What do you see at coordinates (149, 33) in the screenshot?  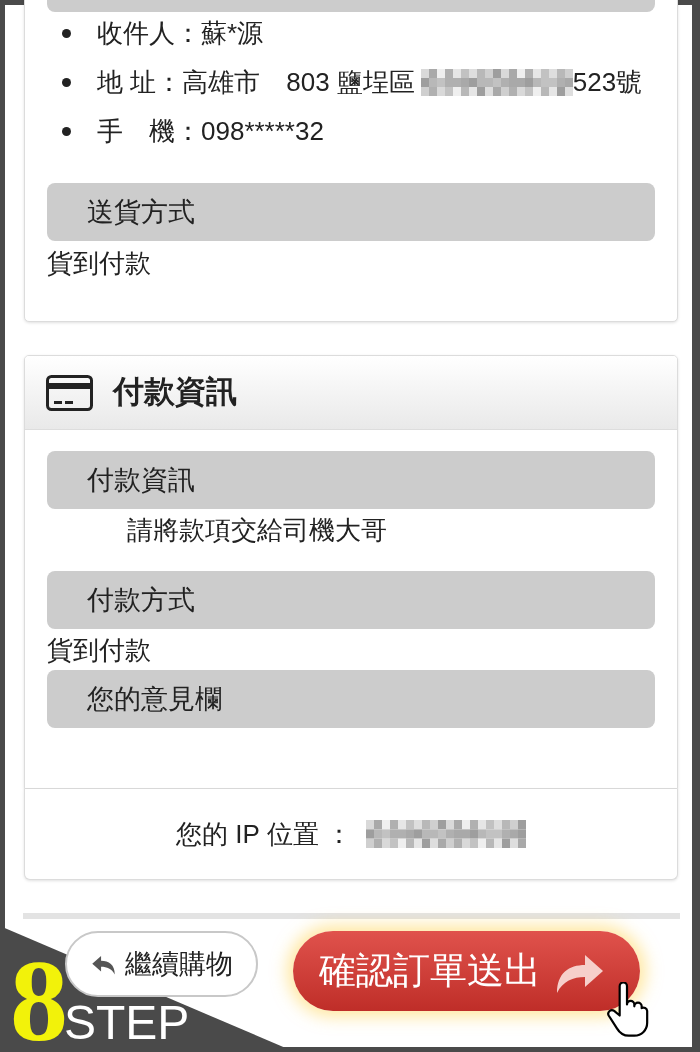 I see `field-label: 收件人：` at bounding box center [149, 33].